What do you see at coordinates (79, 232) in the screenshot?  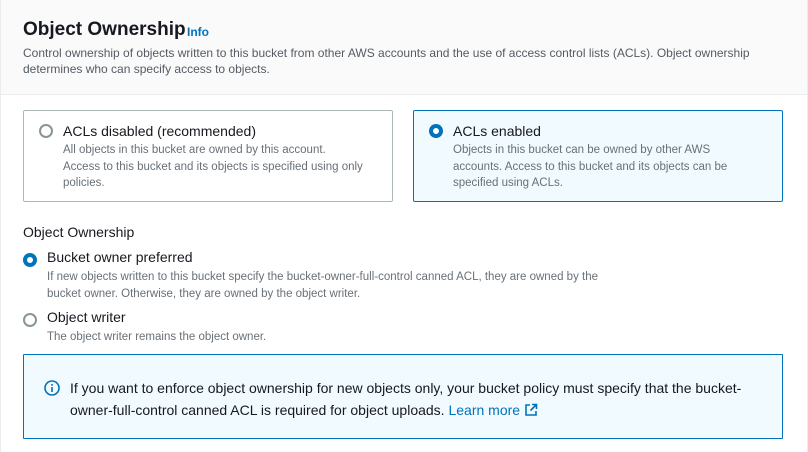 I see `ownership-group-label: Object Ownership` at bounding box center [79, 232].